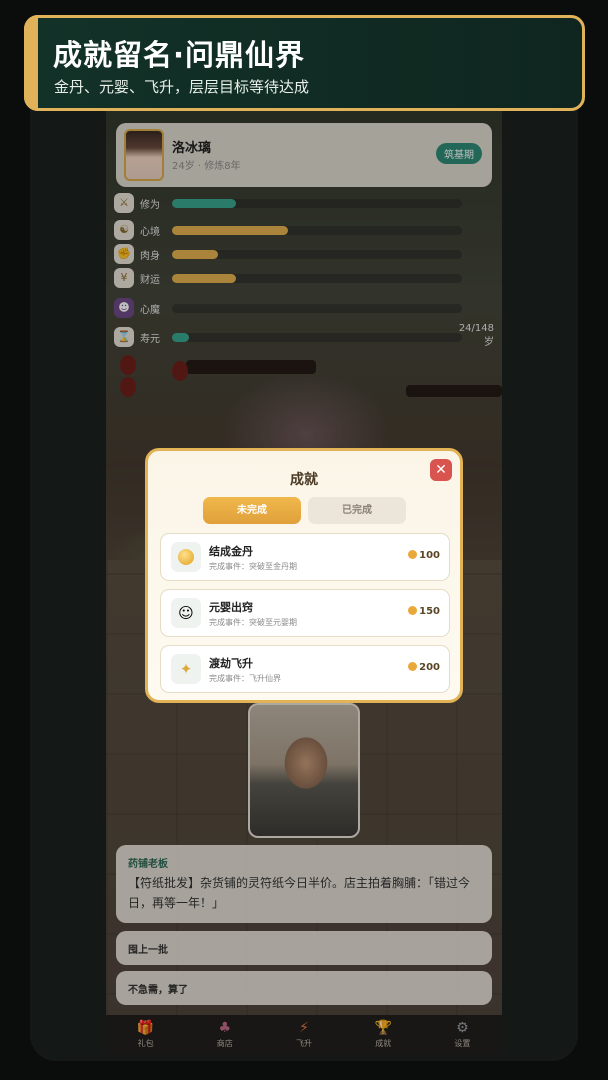  I want to click on tab-completed: 已完成, so click(357, 510).